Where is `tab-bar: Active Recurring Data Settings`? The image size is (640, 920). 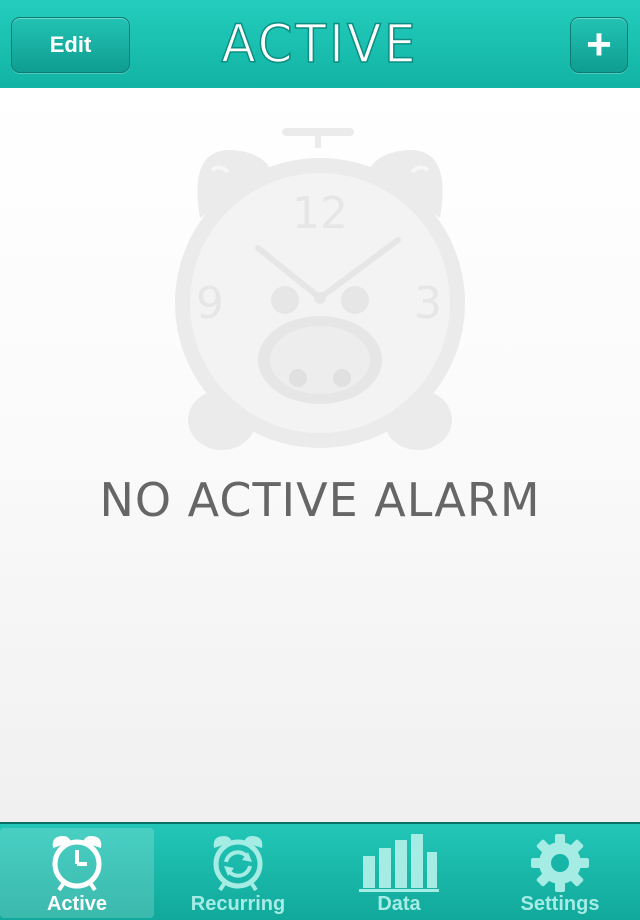
tab-bar: Active Recurring Data Settings is located at coordinates (320, 871).